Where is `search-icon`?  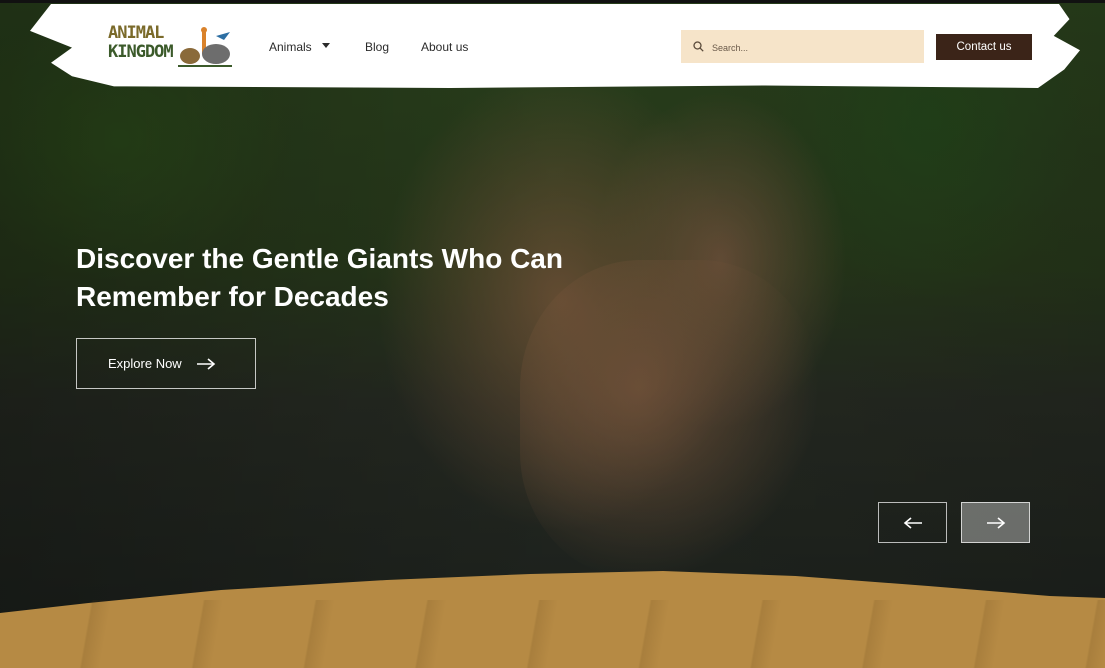
search-icon is located at coordinates (698, 46).